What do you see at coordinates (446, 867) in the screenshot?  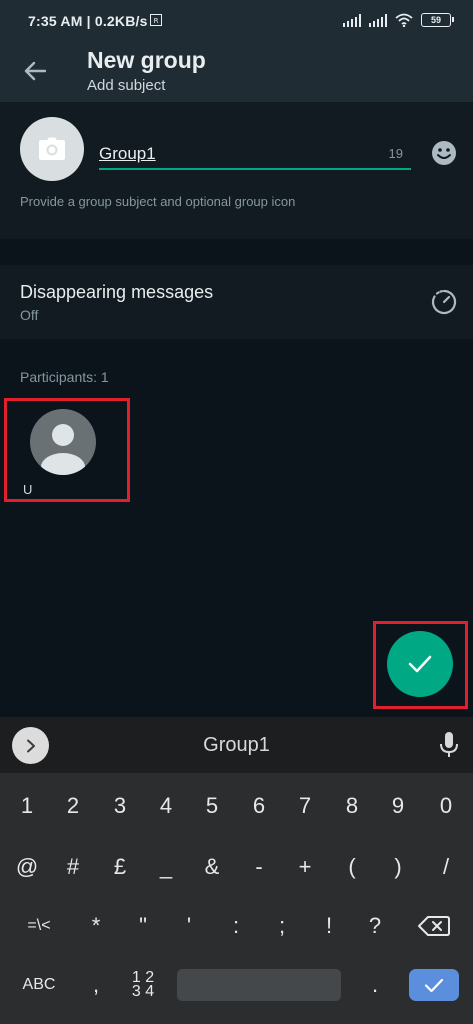 I see `key-slash: /` at bounding box center [446, 867].